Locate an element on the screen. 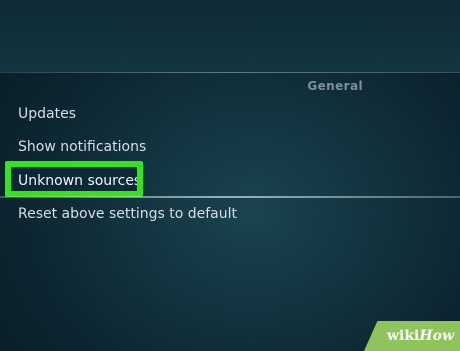 Image resolution: width=460 pixels, height=351 pixels. setting-updates: Updates is located at coordinates (47, 114).